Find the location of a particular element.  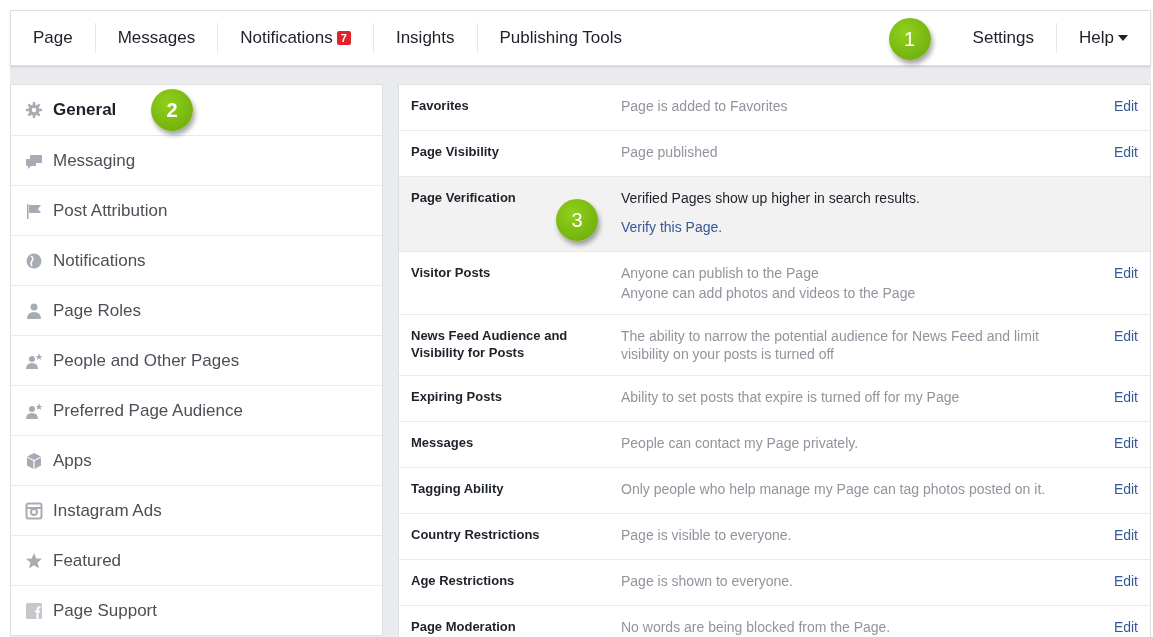

nav-tab: Page is located at coordinates (53, 38).